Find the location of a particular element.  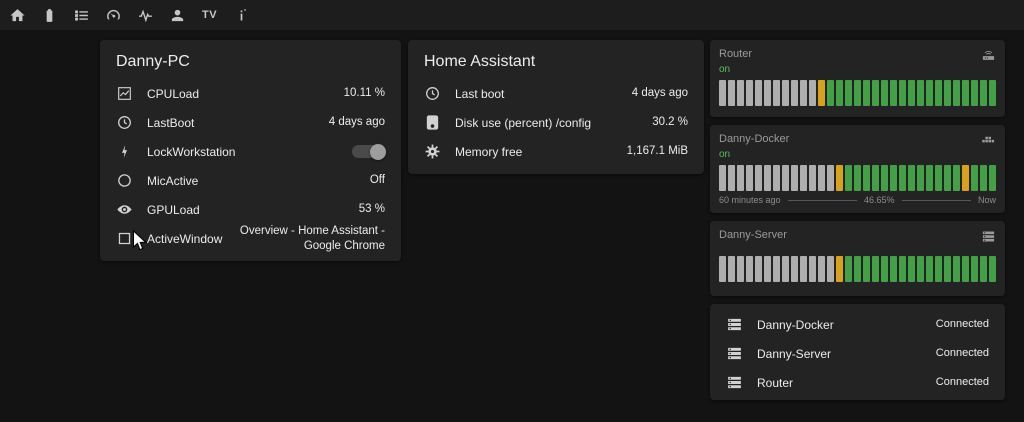

circle-icon is located at coordinates (126, 180).